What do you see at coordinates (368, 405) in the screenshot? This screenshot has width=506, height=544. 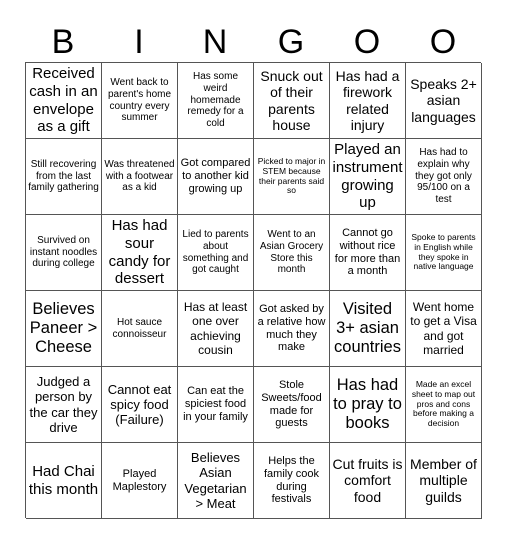 I see `bingo-cell: Has had to pray to books` at bounding box center [368, 405].